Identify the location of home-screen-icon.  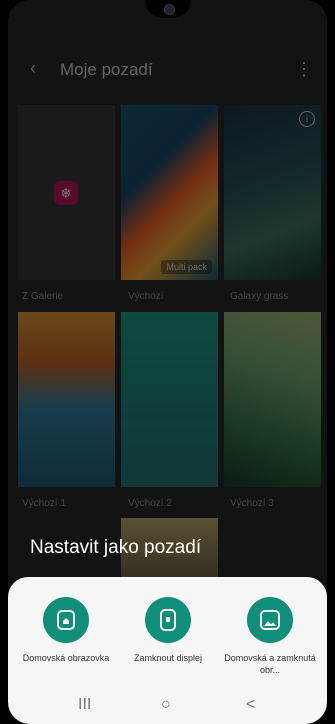
(66, 620).